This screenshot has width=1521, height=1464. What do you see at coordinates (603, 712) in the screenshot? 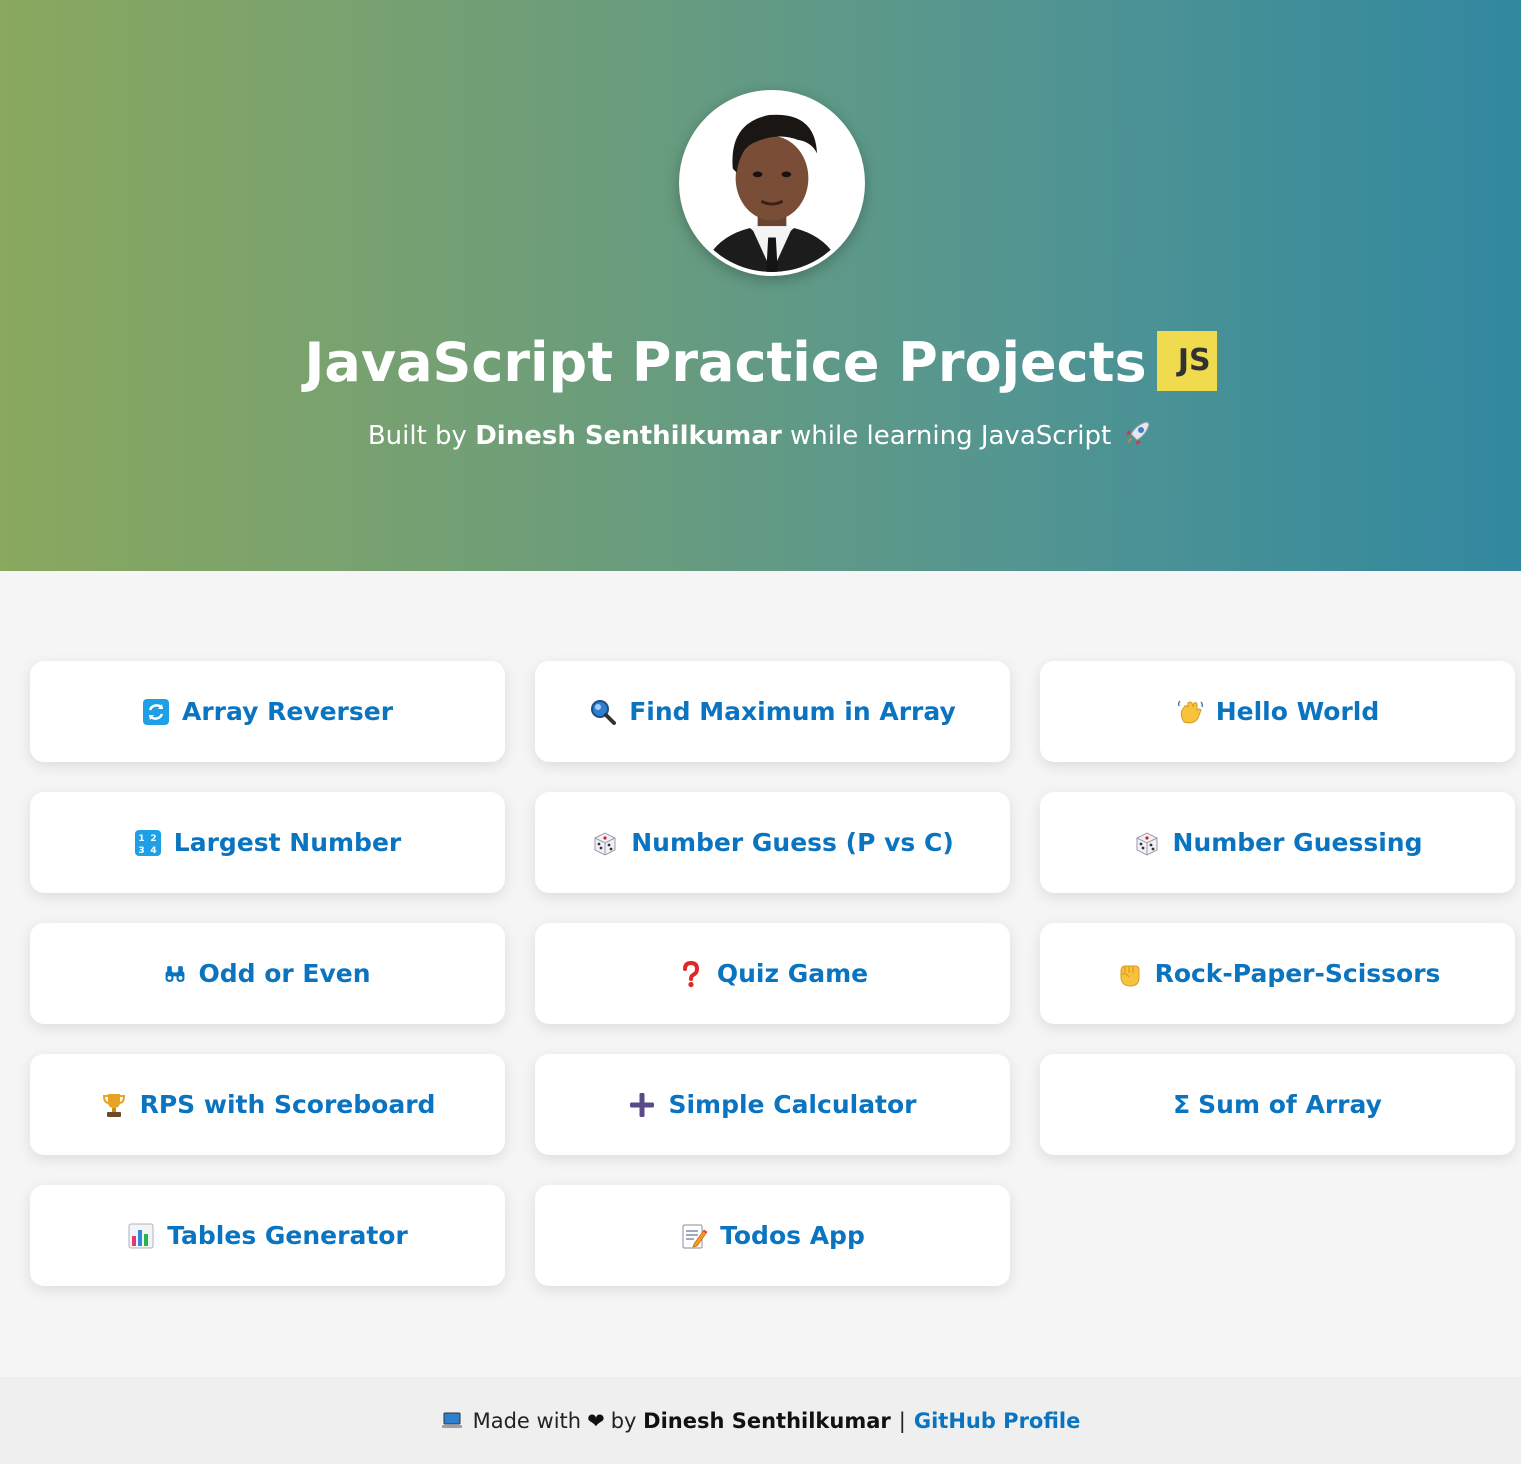
I see `magnifier-icon` at bounding box center [603, 712].